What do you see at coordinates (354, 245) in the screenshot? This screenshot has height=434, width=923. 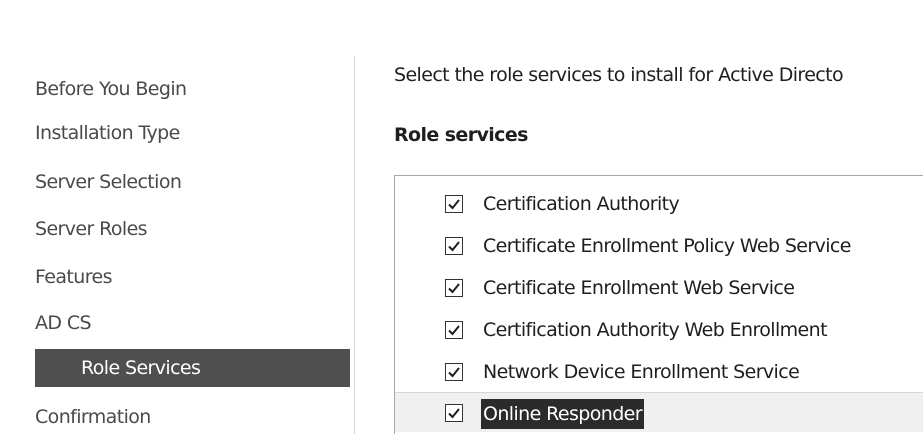 I see `nav-divider` at bounding box center [354, 245].